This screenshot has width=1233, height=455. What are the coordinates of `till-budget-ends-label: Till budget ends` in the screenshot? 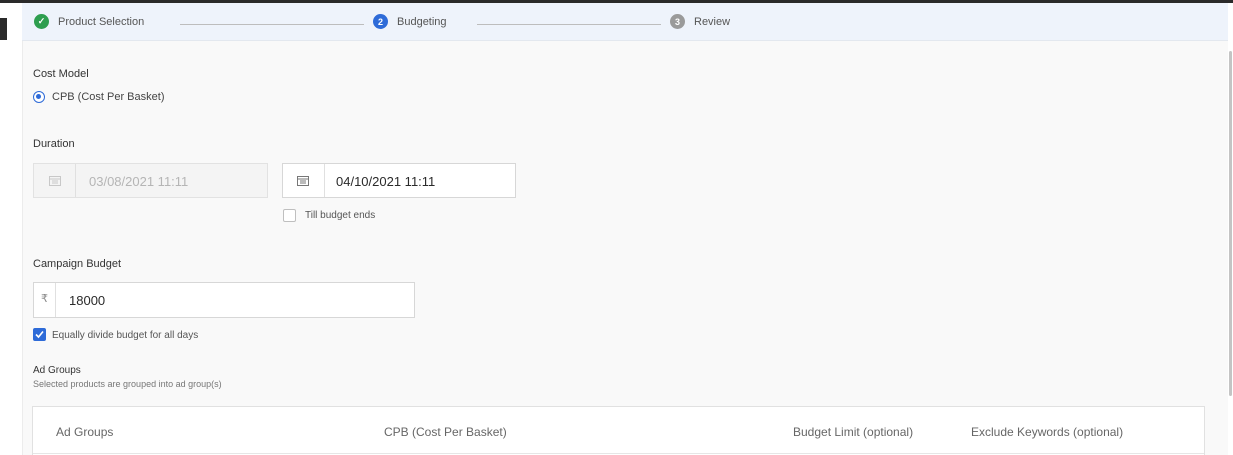 It's located at (340, 215).